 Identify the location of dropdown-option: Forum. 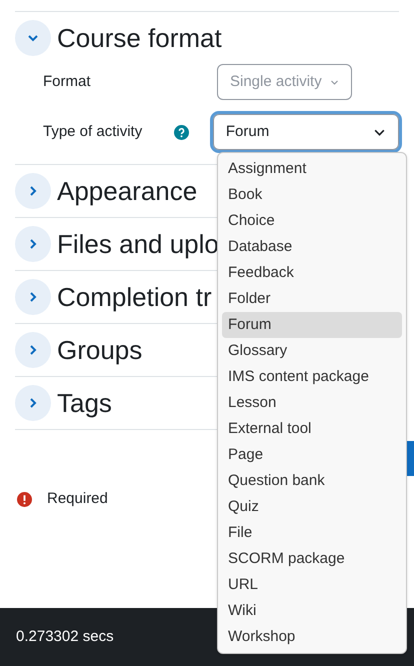
(312, 325).